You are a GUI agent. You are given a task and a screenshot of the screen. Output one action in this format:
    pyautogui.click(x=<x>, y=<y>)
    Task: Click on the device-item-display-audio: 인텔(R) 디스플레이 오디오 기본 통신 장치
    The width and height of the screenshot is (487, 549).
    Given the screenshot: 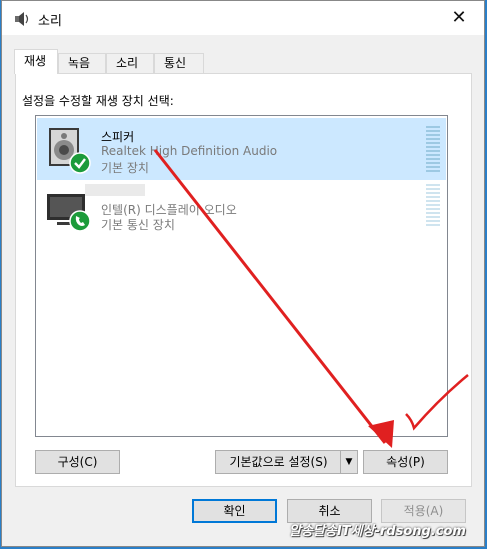 What is the action you would take?
    pyautogui.click(x=241, y=211)
    